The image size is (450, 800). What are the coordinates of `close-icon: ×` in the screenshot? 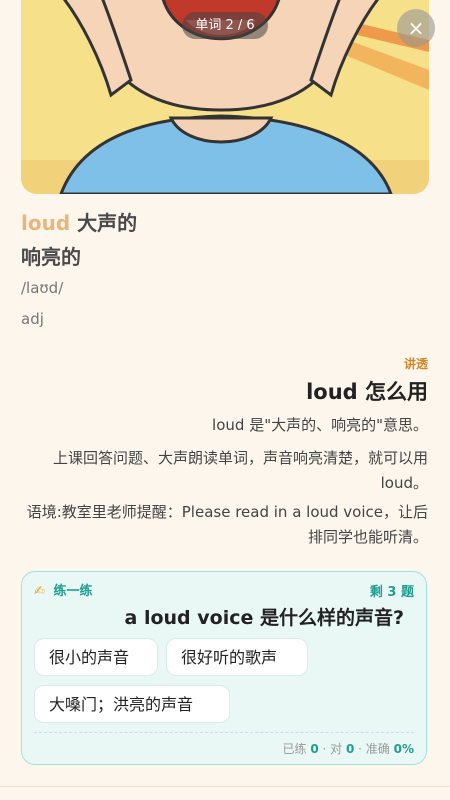 It's located at (416, 28).